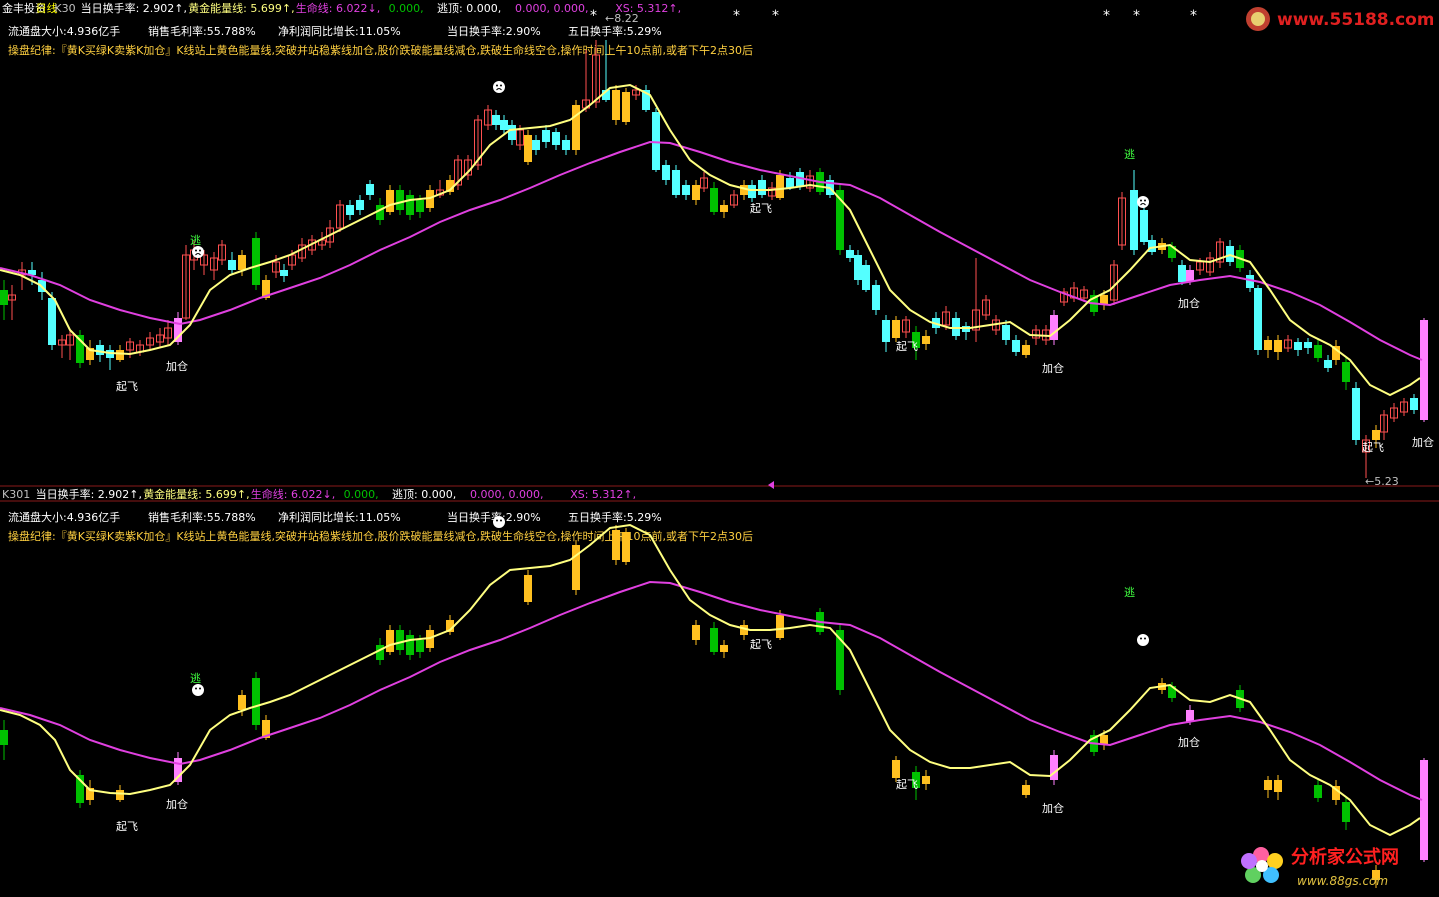 This screenshot has height=897, width=1439. I want to click on top-watermark: www.55188.com, so click(1338, 19).